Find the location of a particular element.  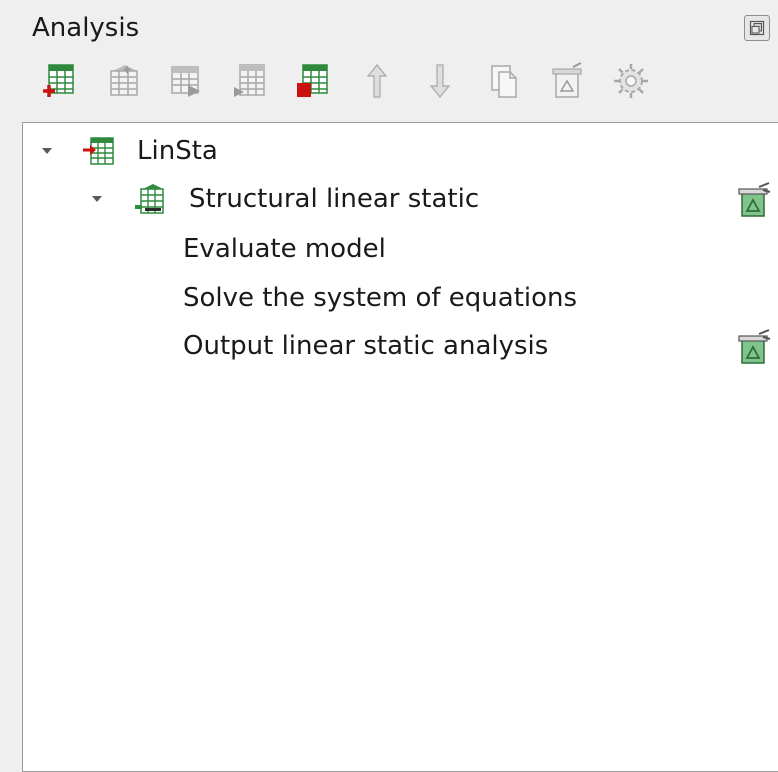

tree-item-label: Evaluate model is located at coordinates (284, 249).